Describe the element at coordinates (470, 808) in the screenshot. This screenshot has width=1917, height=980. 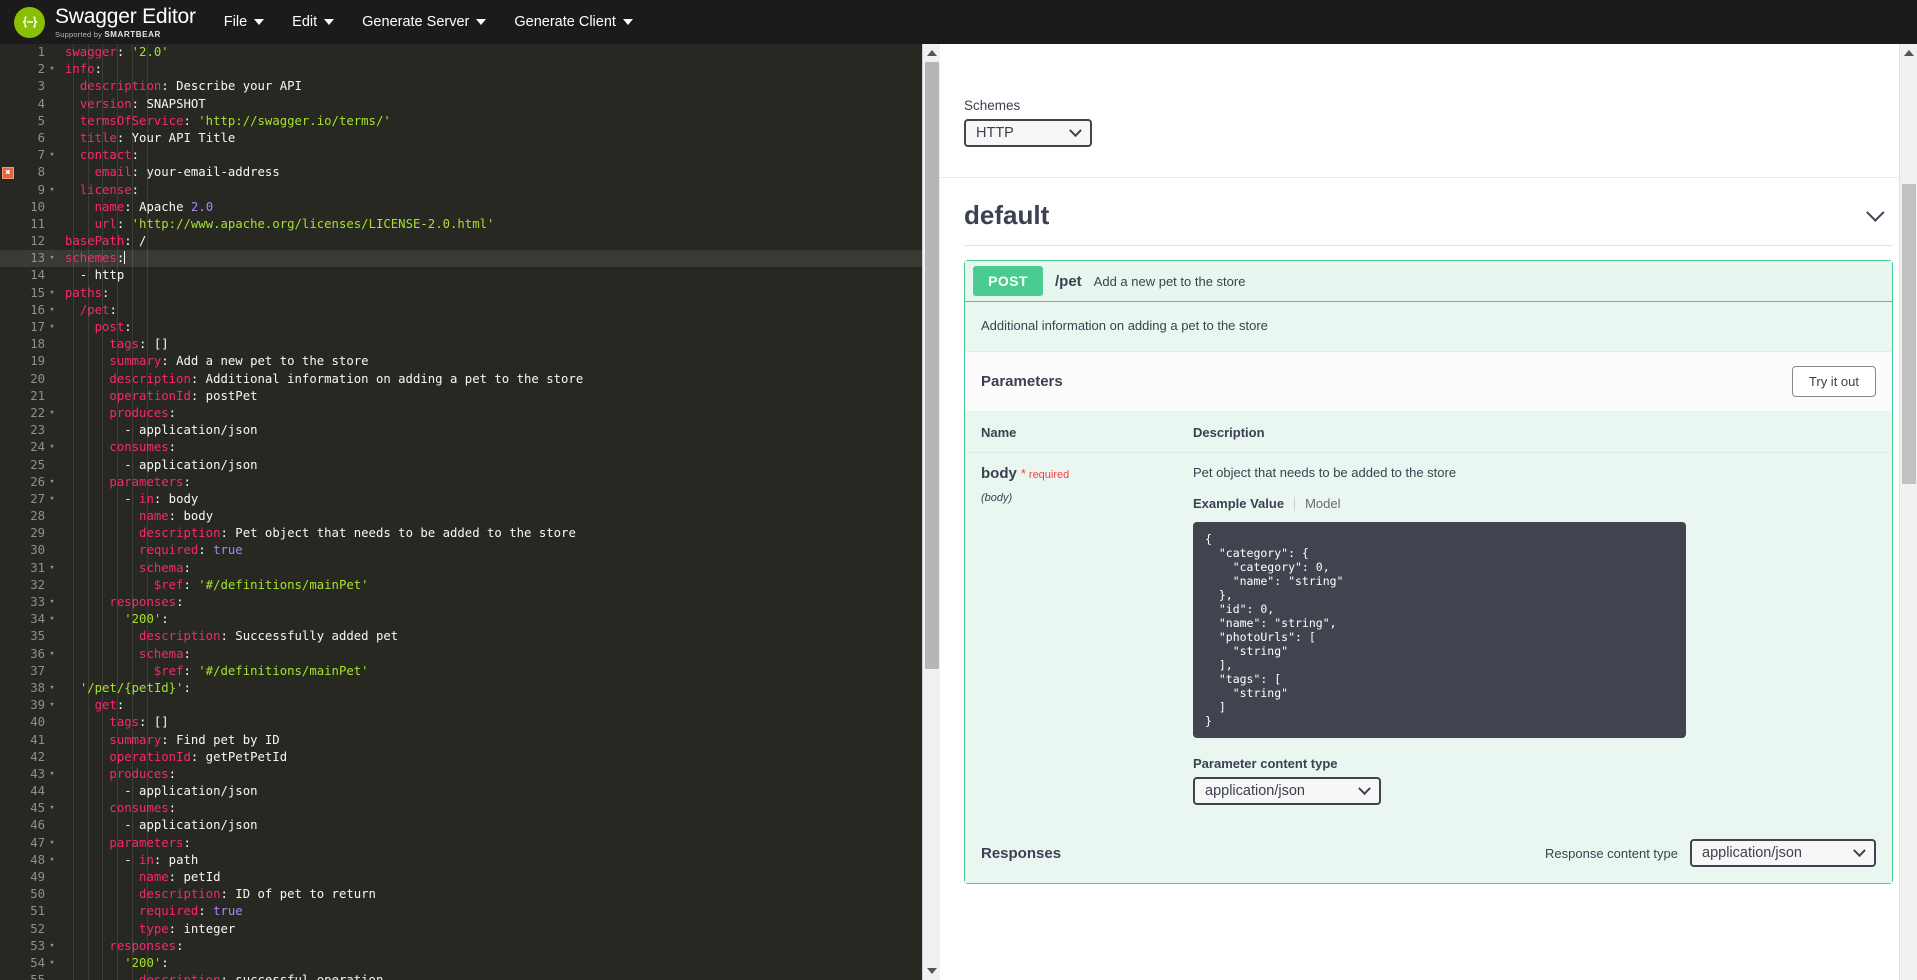
I see `code-line: 45 ▾ consumes:` at that location.